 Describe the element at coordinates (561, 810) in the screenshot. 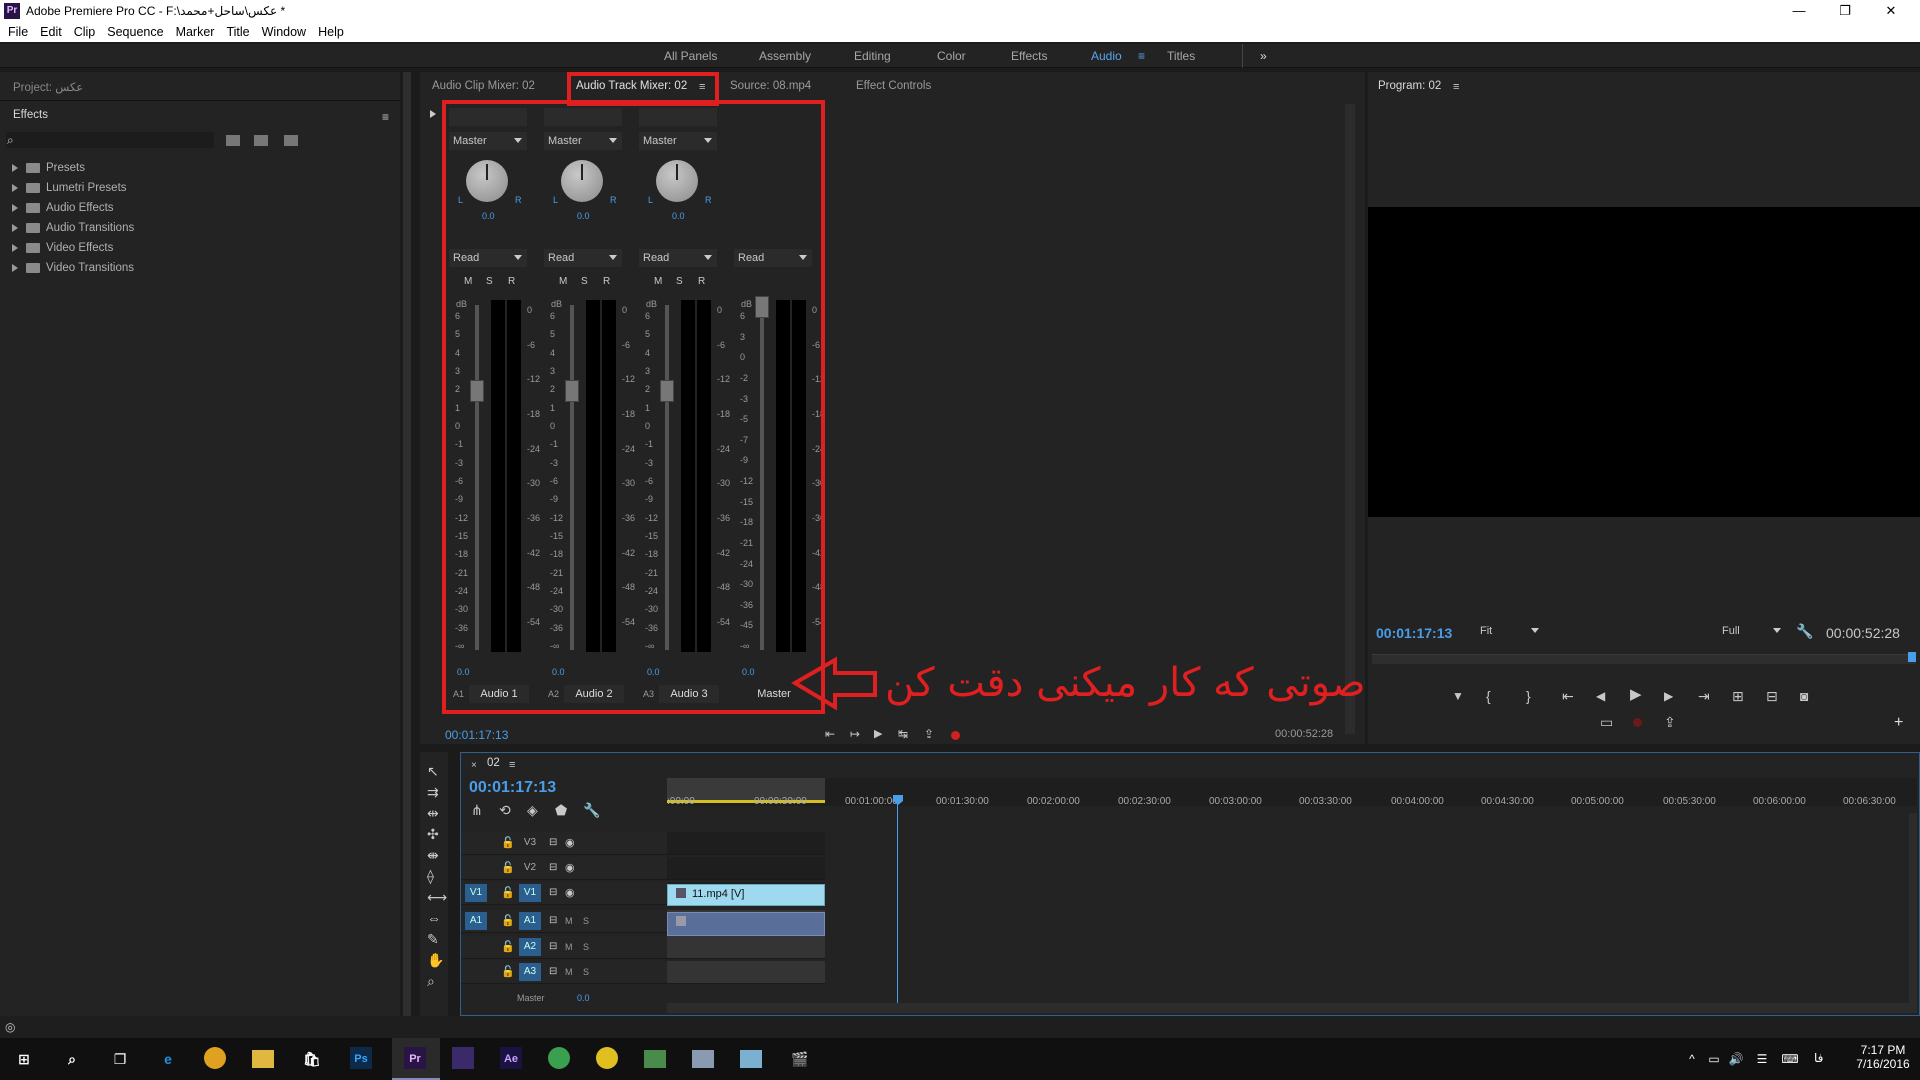

I see `marker-icon: ⬟` at that location.